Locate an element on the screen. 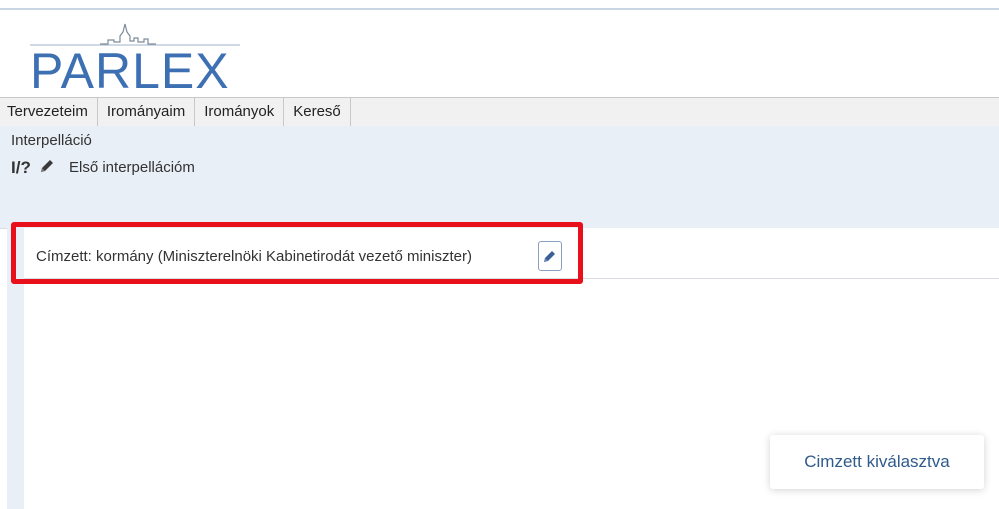 The width and height of the screenshot is (999, 509). parlex-logo: PARLEX is located at coordinates (140, 55).